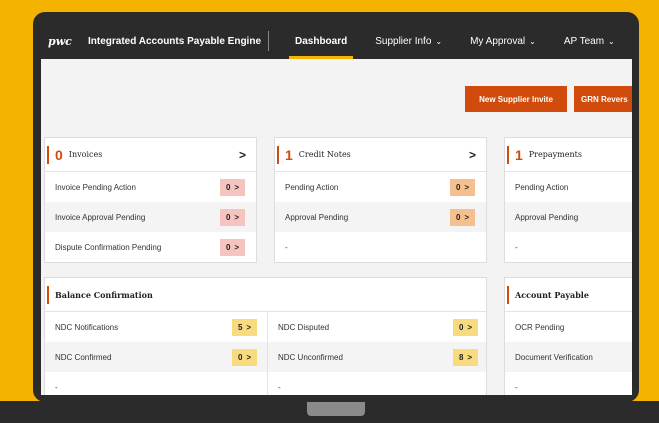  I want to click on prepayments-count: 1, so click(519, 154).